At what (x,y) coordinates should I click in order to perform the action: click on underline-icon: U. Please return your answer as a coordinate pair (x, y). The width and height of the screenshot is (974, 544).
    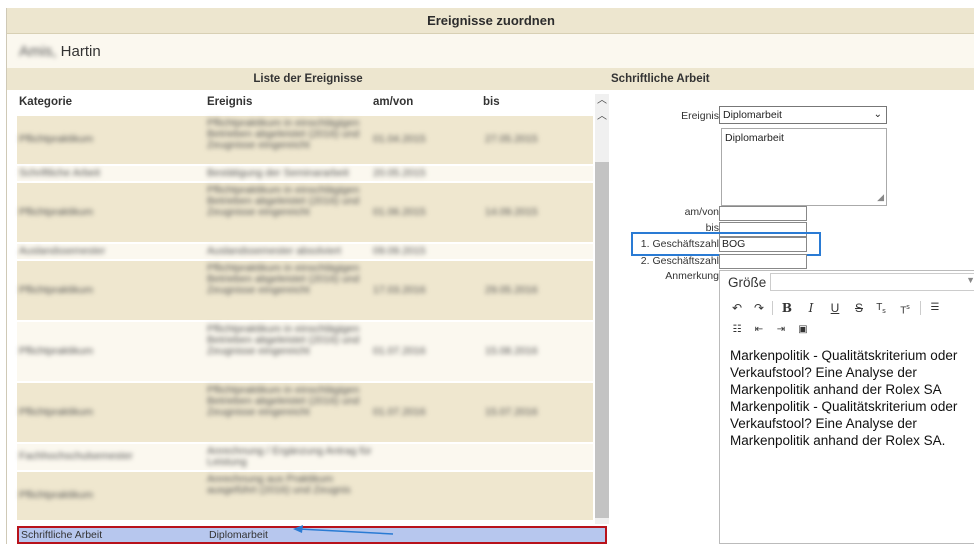
    Looking at the image, I should click on (835, 308).